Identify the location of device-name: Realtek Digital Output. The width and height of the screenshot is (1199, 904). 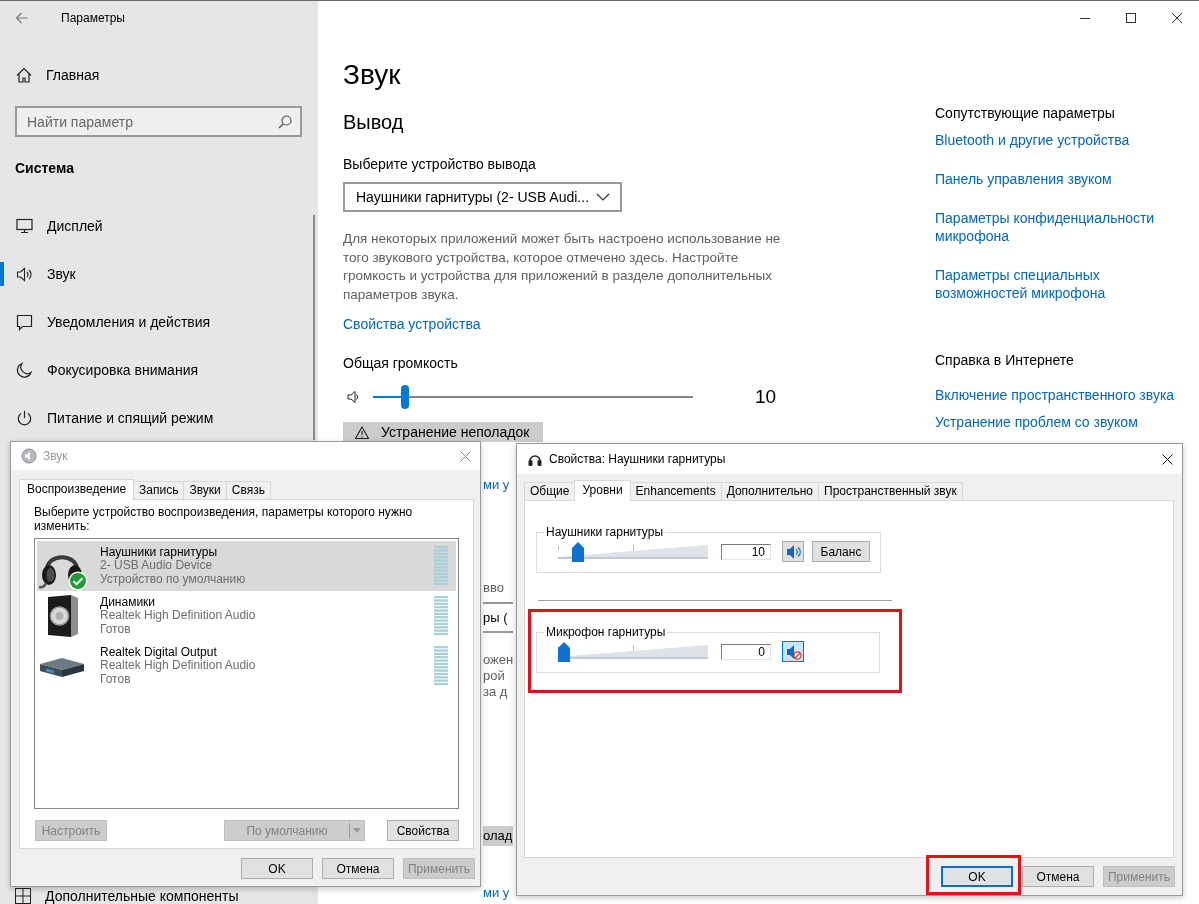
(159, 652).